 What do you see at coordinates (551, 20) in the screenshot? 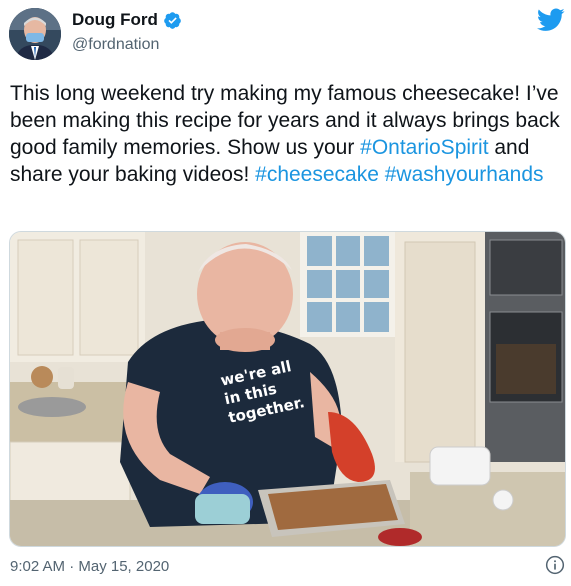
I see `twitter-bird-icon` at bounding box center [551, 20].